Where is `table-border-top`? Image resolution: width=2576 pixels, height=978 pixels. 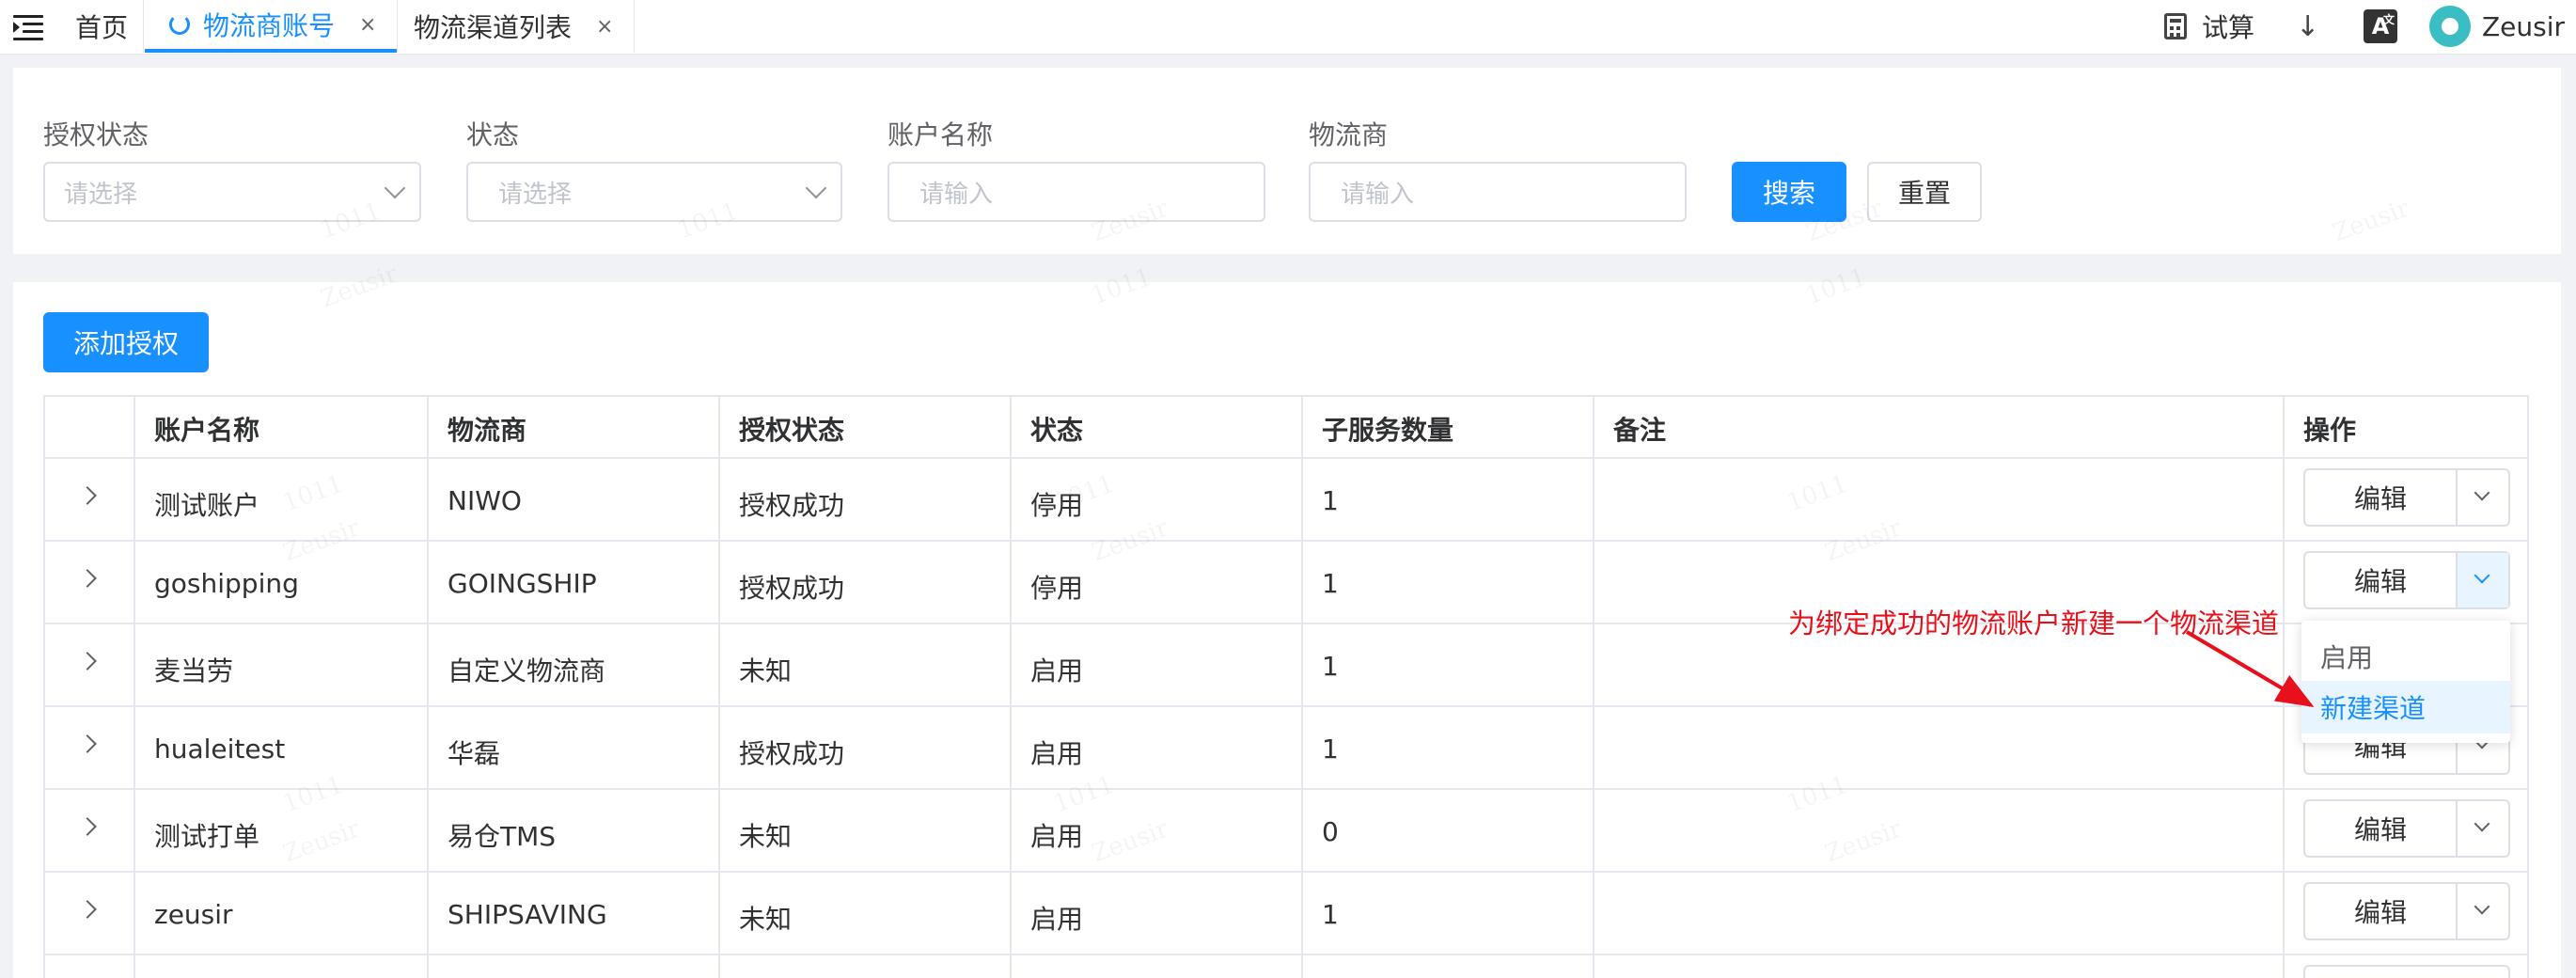
table-border-top is located at coordinates (1285, 396).